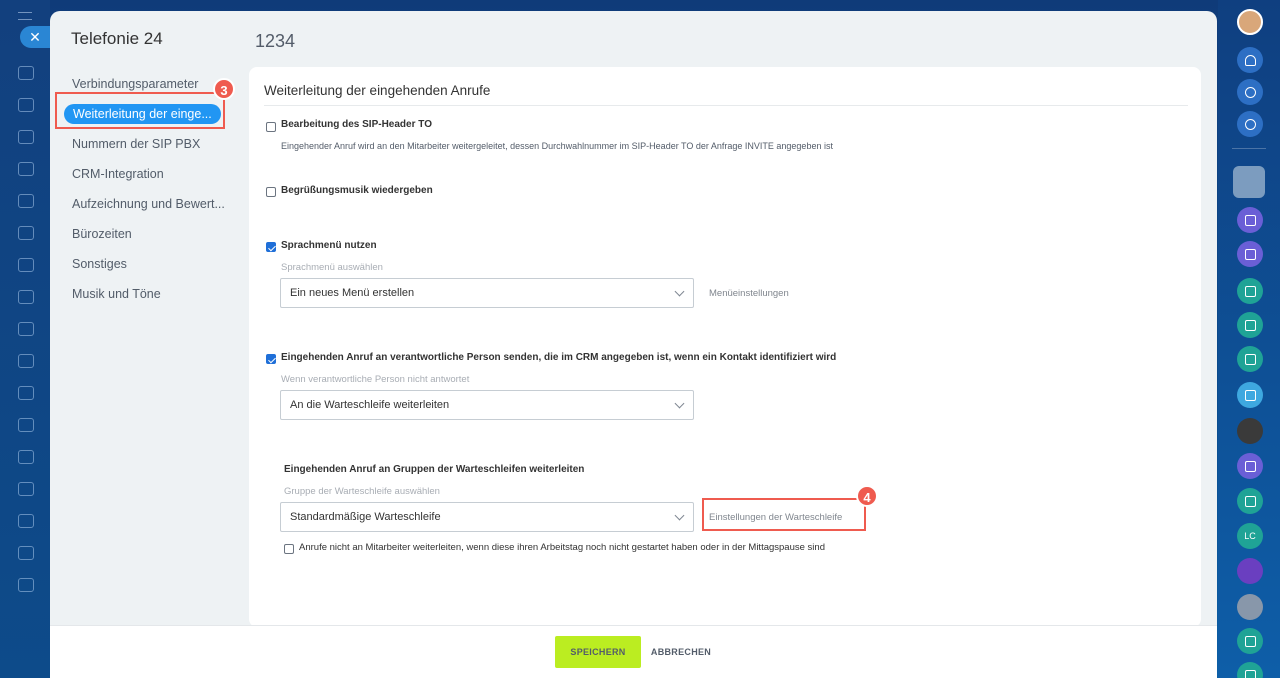  Describe the element at coordinates (271, 247) in the screenshot. I see `ivr-checkbox` at that location.